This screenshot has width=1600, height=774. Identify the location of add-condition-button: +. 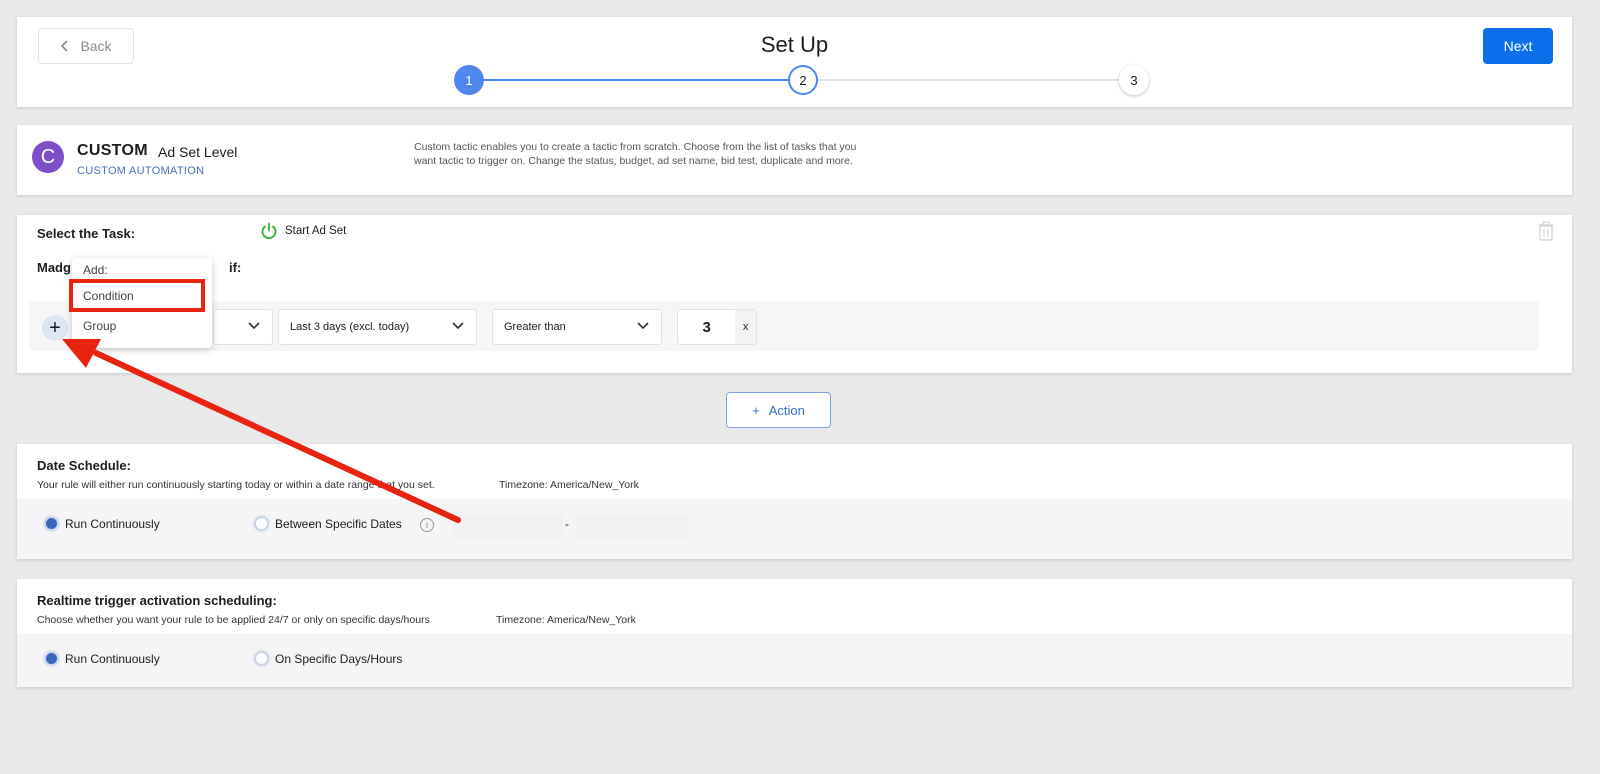
(55, 328).